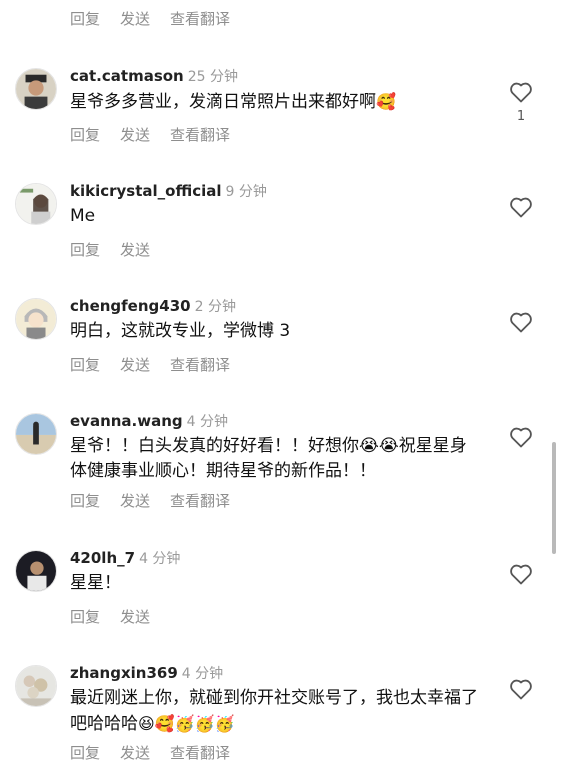 The image size is (579, 769). Describe the element at coordinates (215, 307) in the screenshot. I see `comment-time: 2 分钟` at that location.